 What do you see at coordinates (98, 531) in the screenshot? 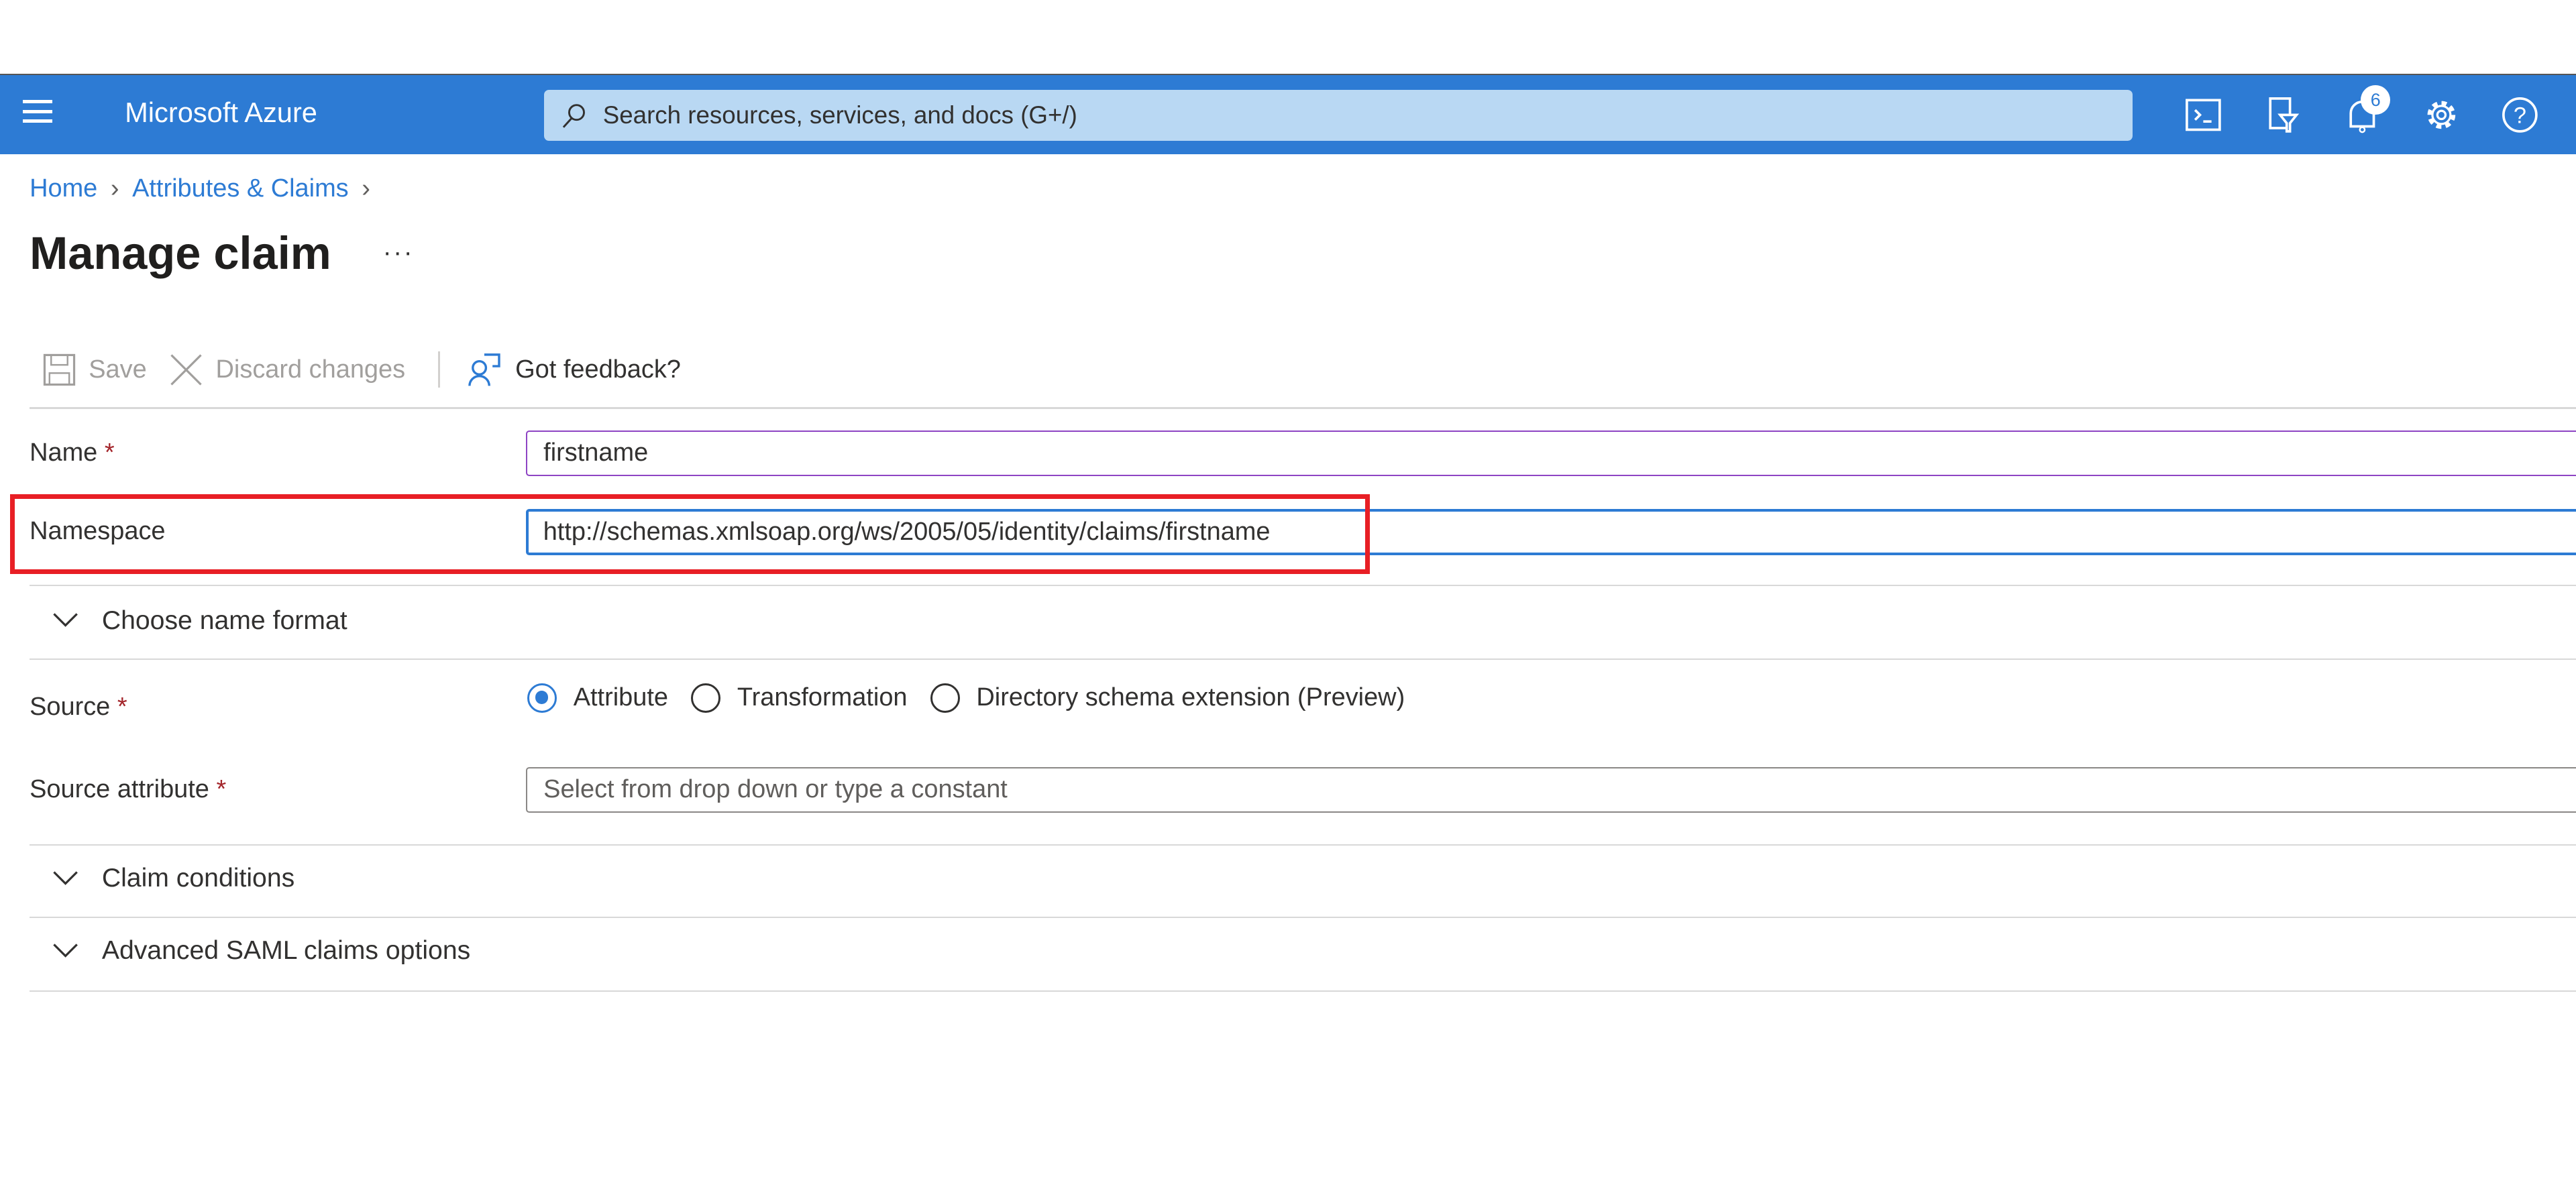
I see `namespace-label: Namespace` at bounding box center [98, 531].